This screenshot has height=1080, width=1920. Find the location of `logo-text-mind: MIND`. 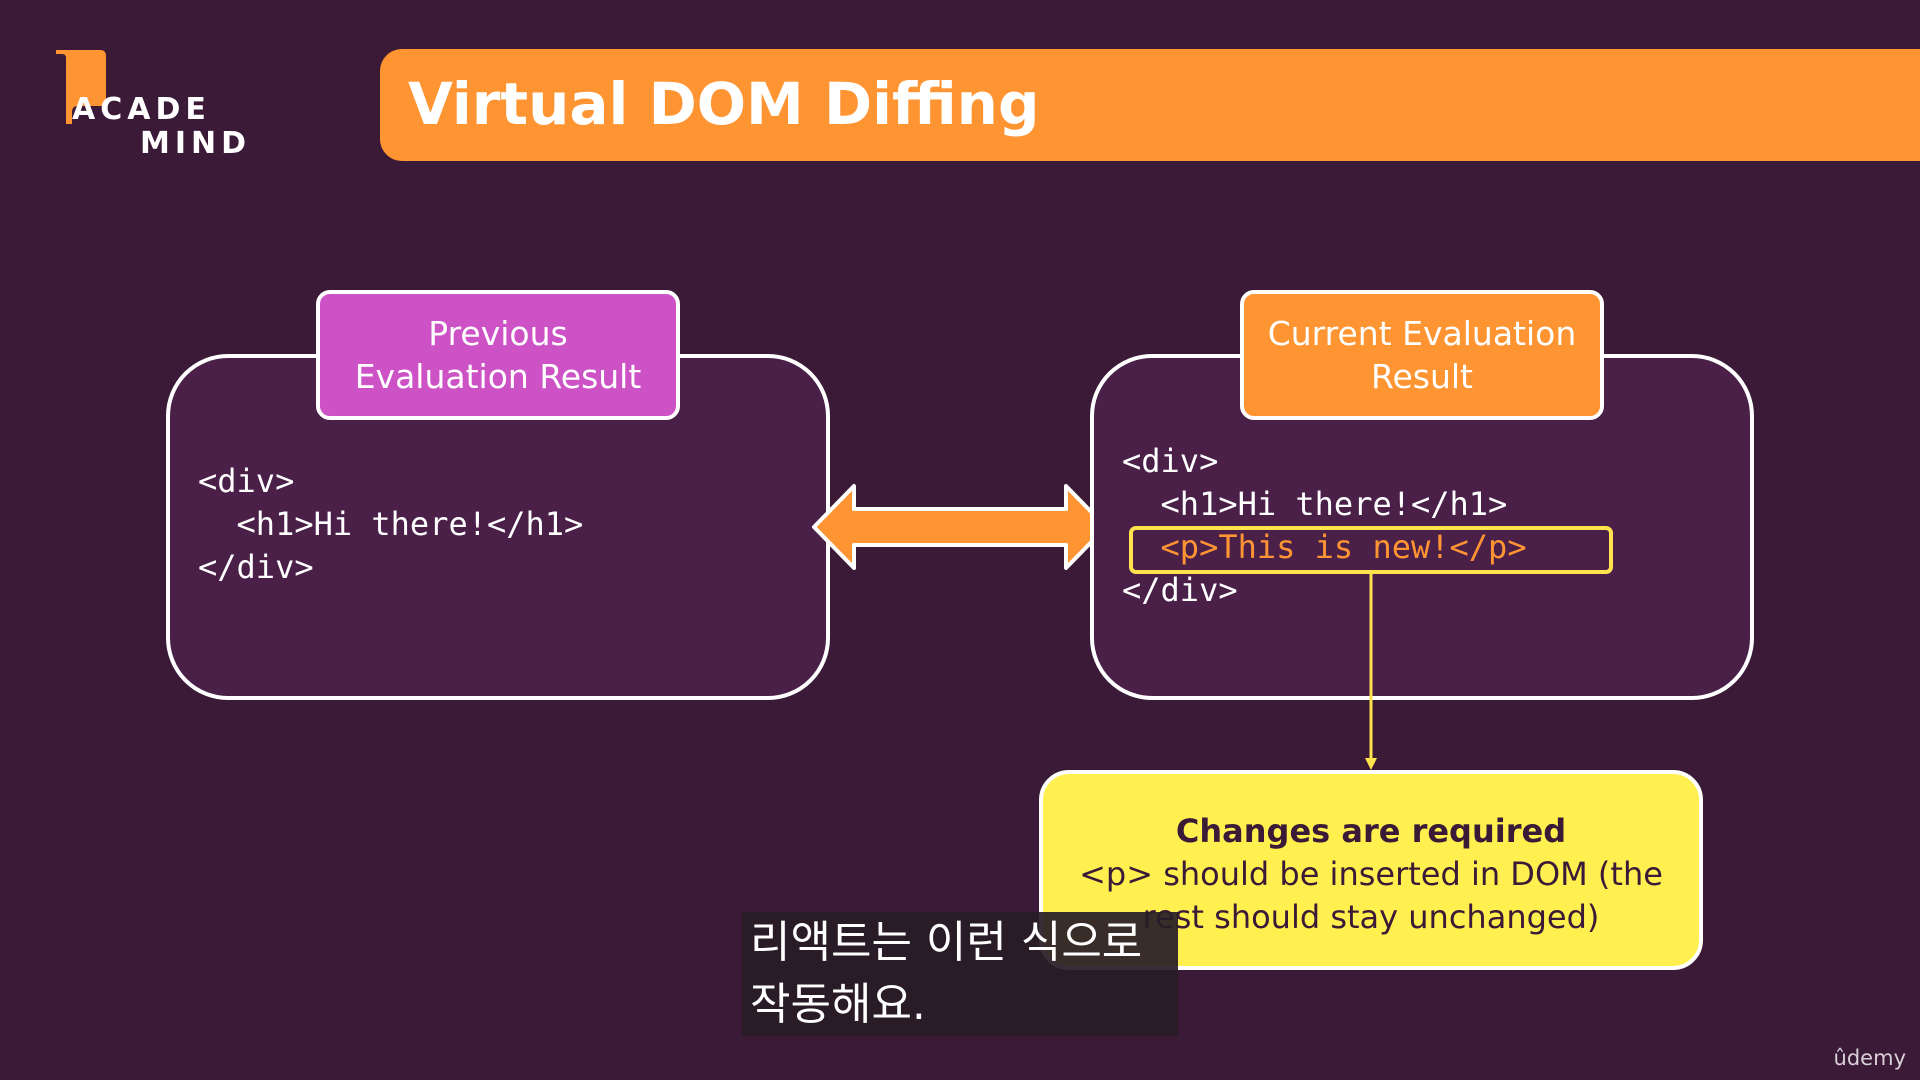

logo-text-mind: MIND is located at coordinates (196, 143).